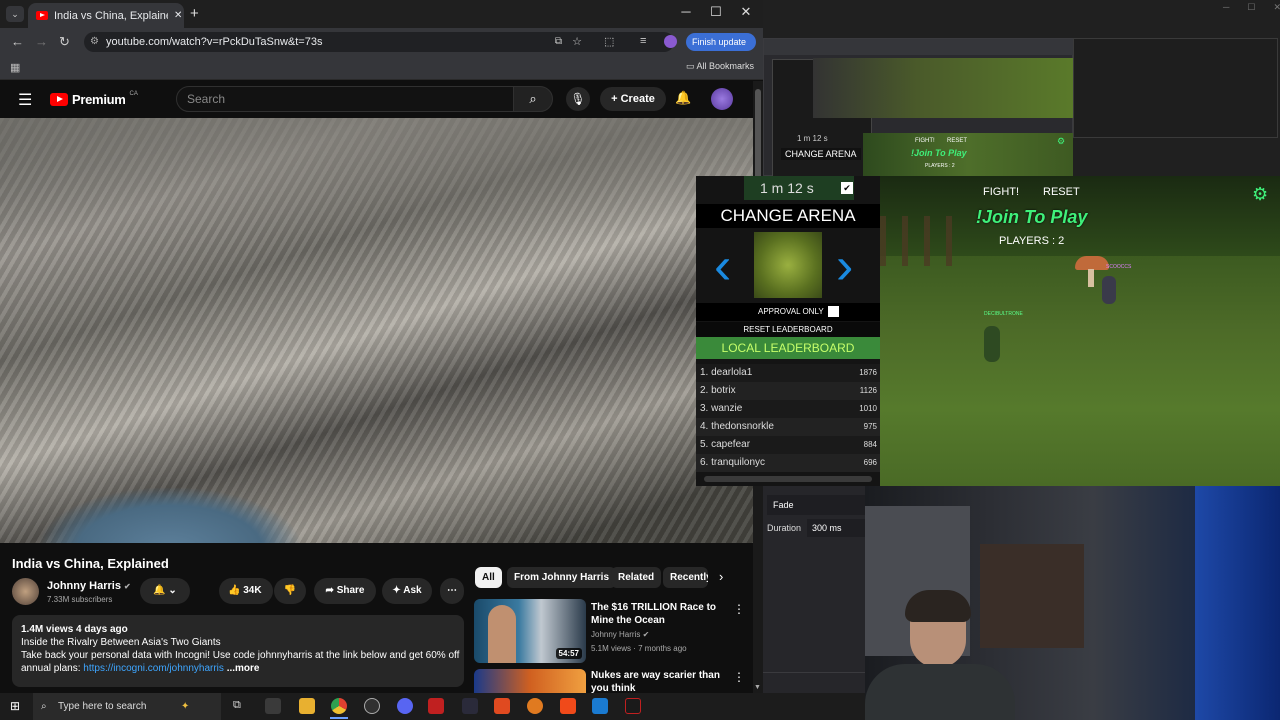  I want to click on chip-all: All, so click(488, 577).